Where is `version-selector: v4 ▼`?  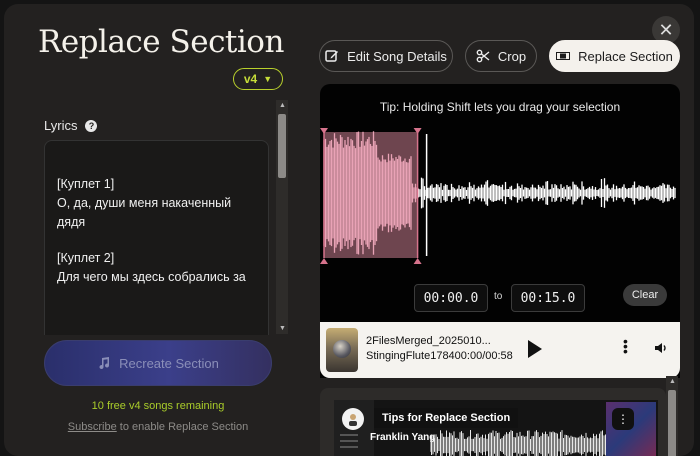
version-selector: v4 ▼ is located at coordinates (258, 79).